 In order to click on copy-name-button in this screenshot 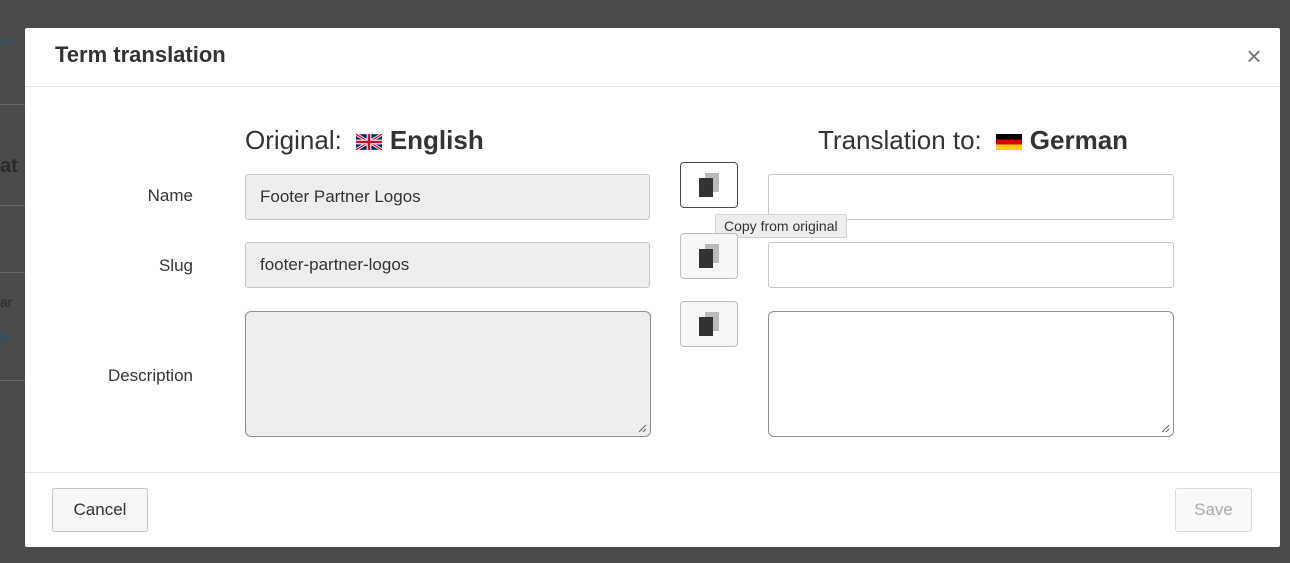, I will do `click(709, 185)`.